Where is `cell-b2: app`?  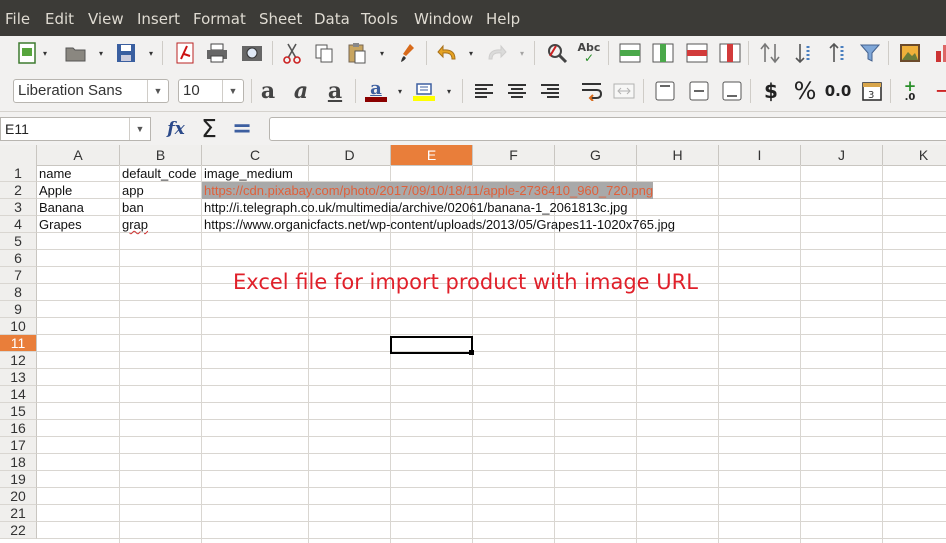 cell-b2: app is located at coordinates (132, 190).